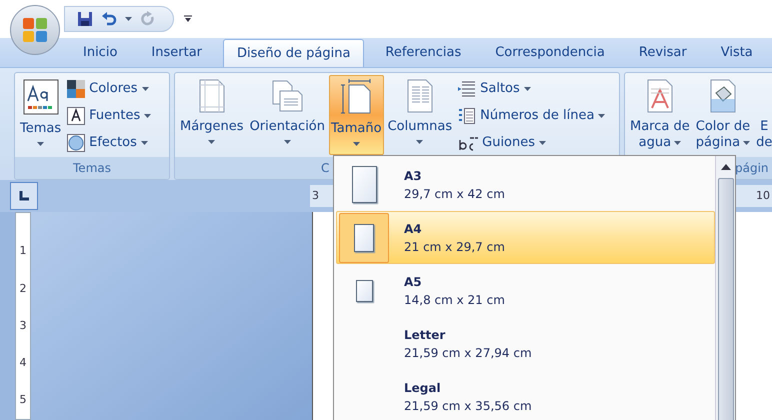  What do you see at coordinates (454, 194) in the screenshot?
I see `size-dimensions: 29,7 cm x 42 cm` at bounding box center [454, 194].